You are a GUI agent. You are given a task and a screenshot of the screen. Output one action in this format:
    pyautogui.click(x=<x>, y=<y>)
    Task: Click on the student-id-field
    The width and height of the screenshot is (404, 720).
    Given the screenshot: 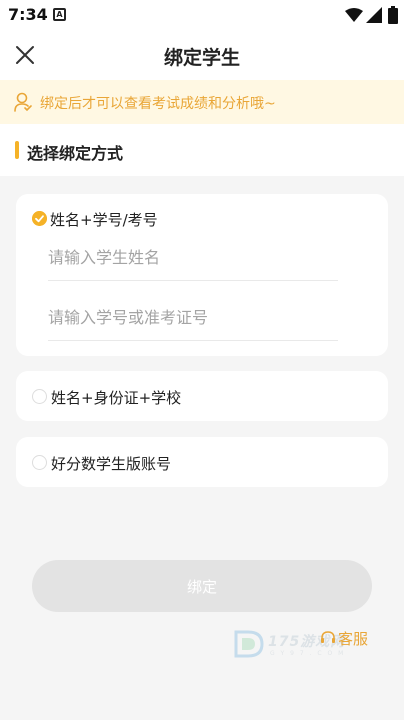 What is the action you would take?
    pyautogui.click(x=193, y=317)
    